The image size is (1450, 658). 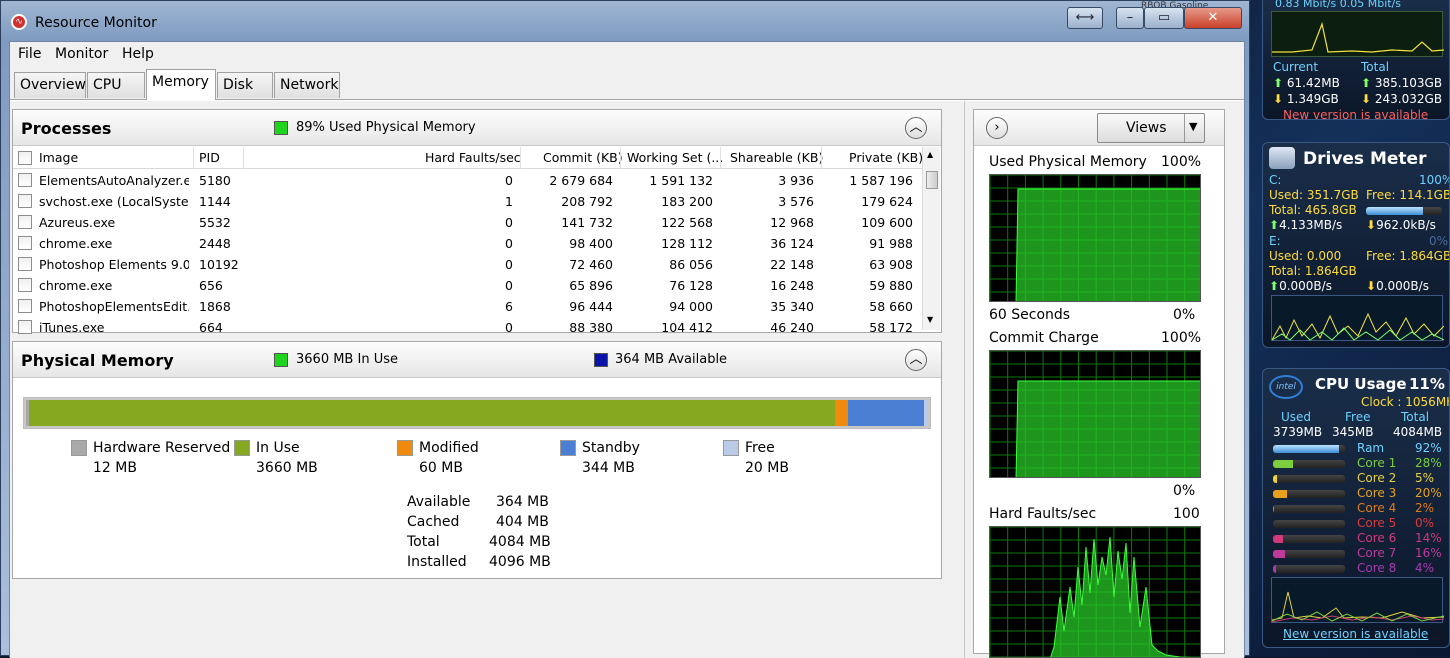 I want to click on views-button: Views ▼, so click(x=1151, y=128).